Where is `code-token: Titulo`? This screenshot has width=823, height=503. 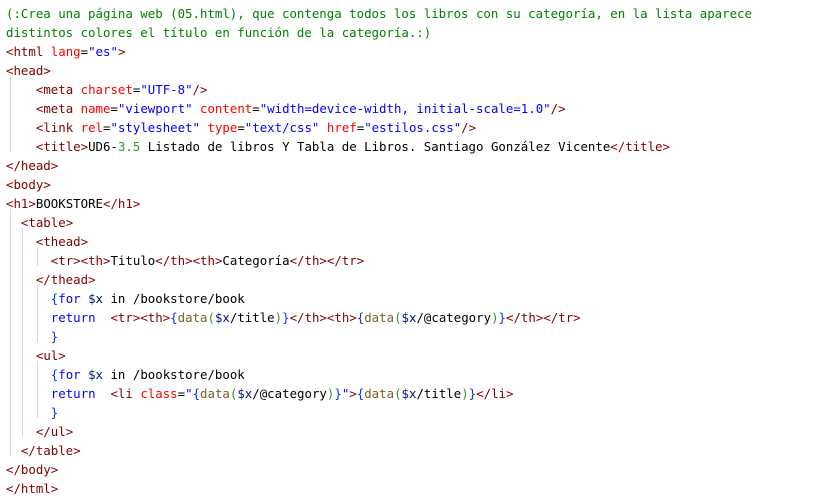
code-token: Titulo is located at coordinates (133, 260).